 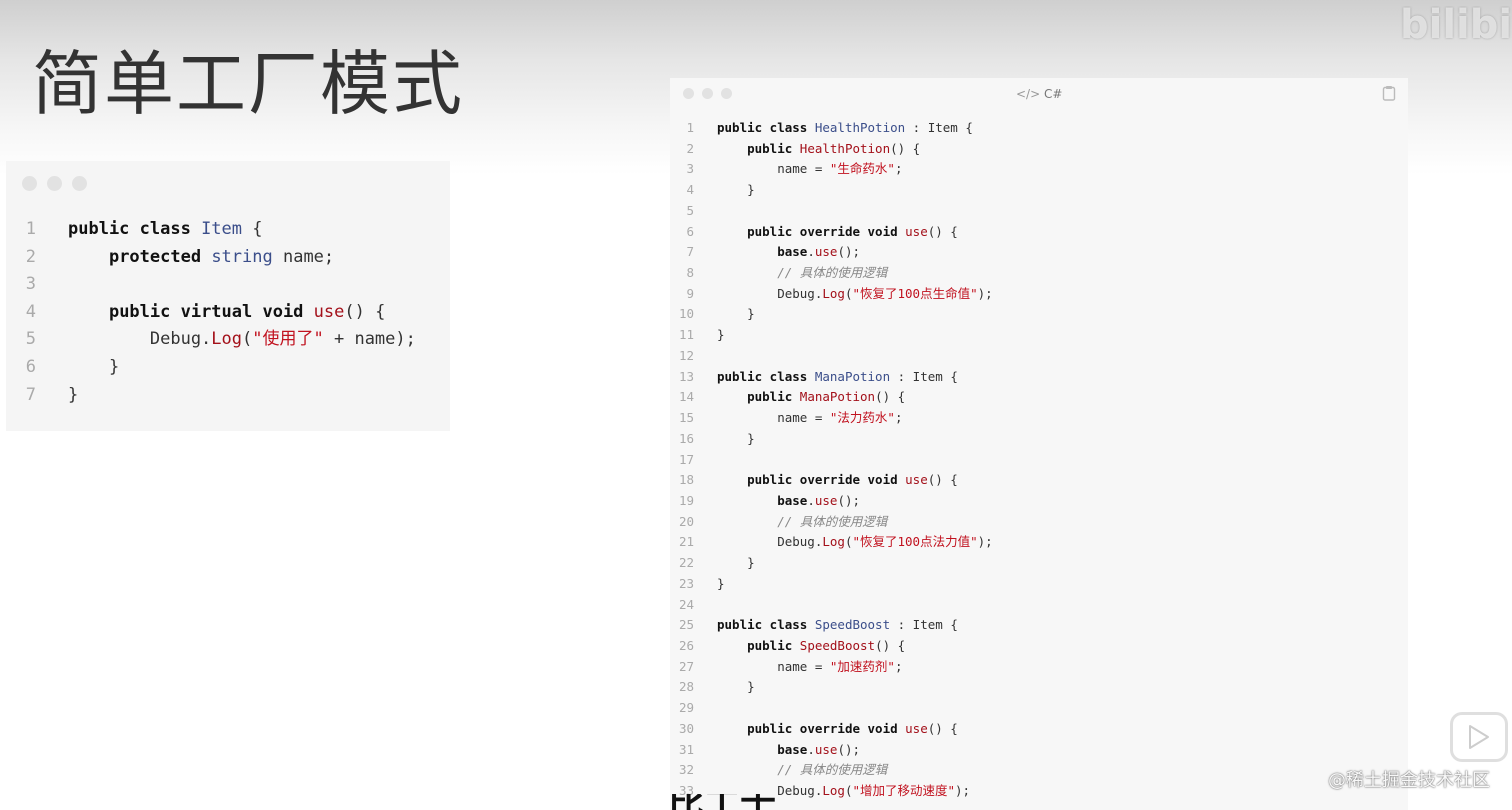 What do you see at coordinates (686, 708) in the screenshot?
I see `line-number: 29` at bounding box center [686, 708].